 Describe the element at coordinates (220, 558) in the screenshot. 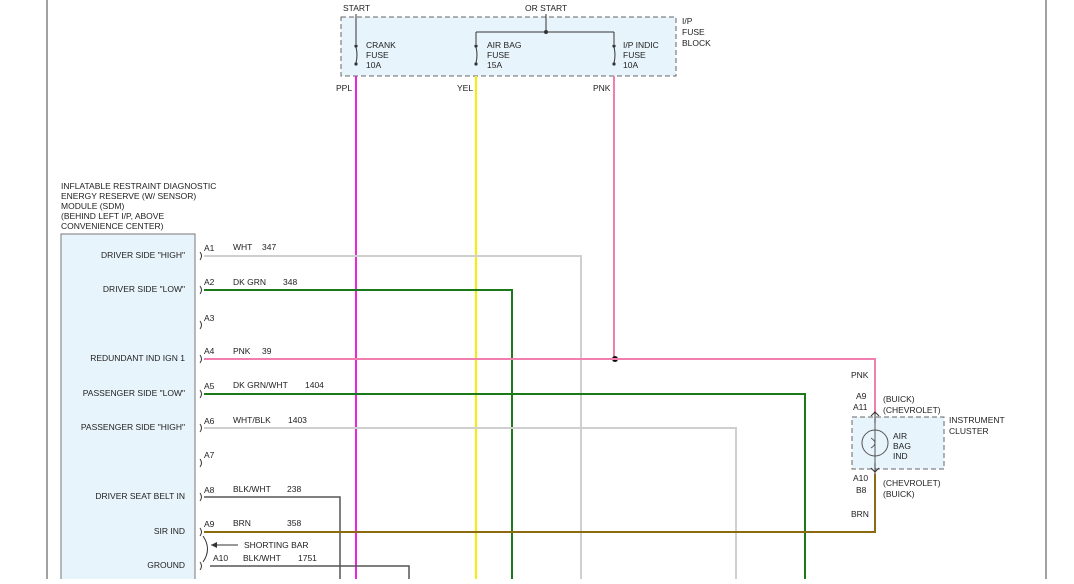

I see `pin-id: A10` at that location.